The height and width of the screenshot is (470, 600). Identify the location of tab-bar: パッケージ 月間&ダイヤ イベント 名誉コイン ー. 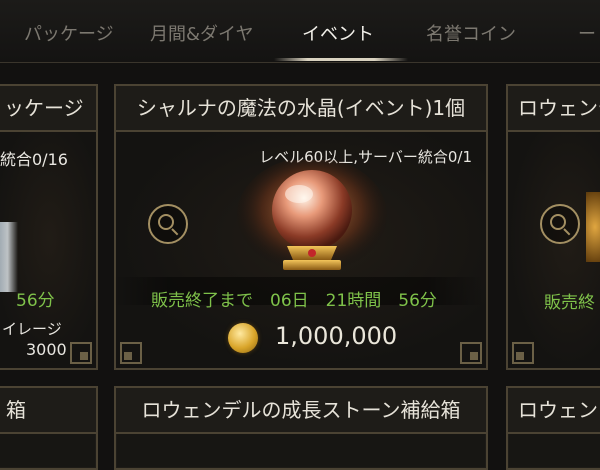
(300, 31).